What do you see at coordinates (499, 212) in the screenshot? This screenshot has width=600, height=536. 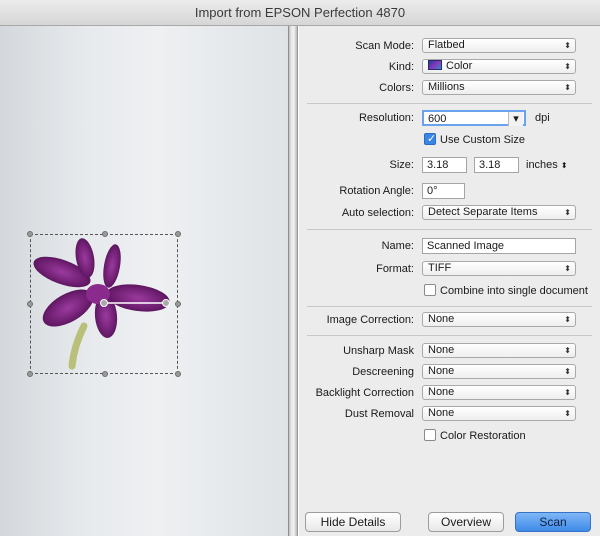 I see `auto-selection-popup: Detect Separate Items ⬍` at bounding box center [499, 212].